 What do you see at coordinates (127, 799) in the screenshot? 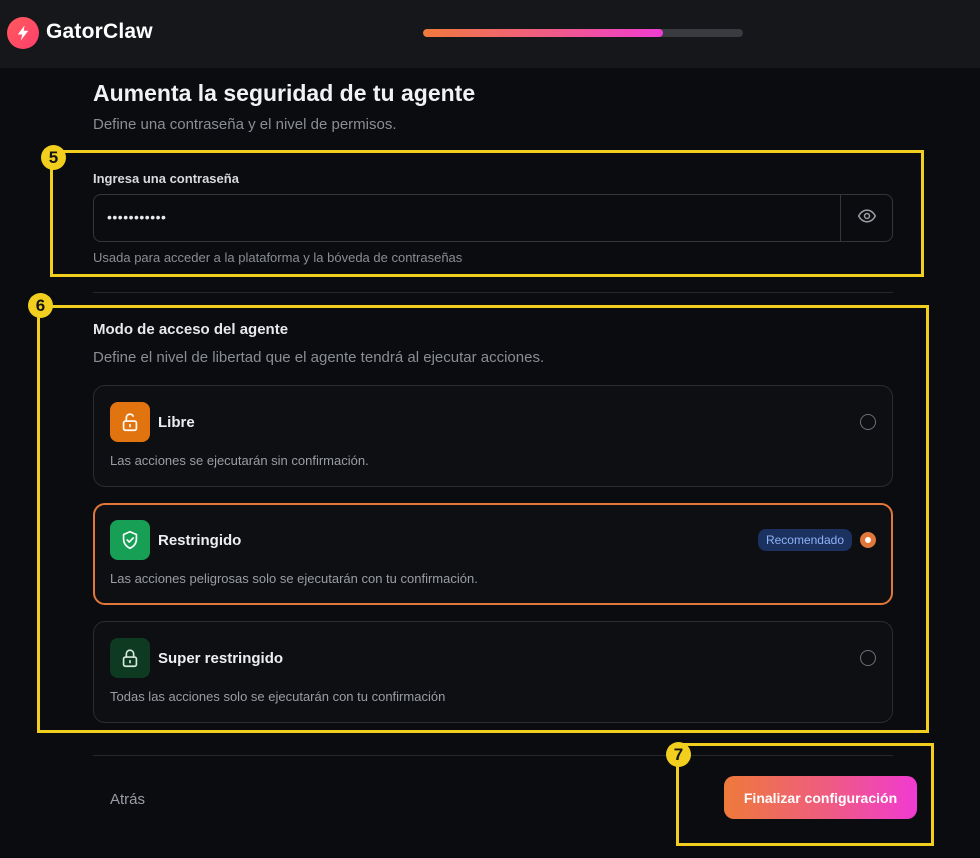
I see `back-button: Atrás` at bounding box center [127, 799].